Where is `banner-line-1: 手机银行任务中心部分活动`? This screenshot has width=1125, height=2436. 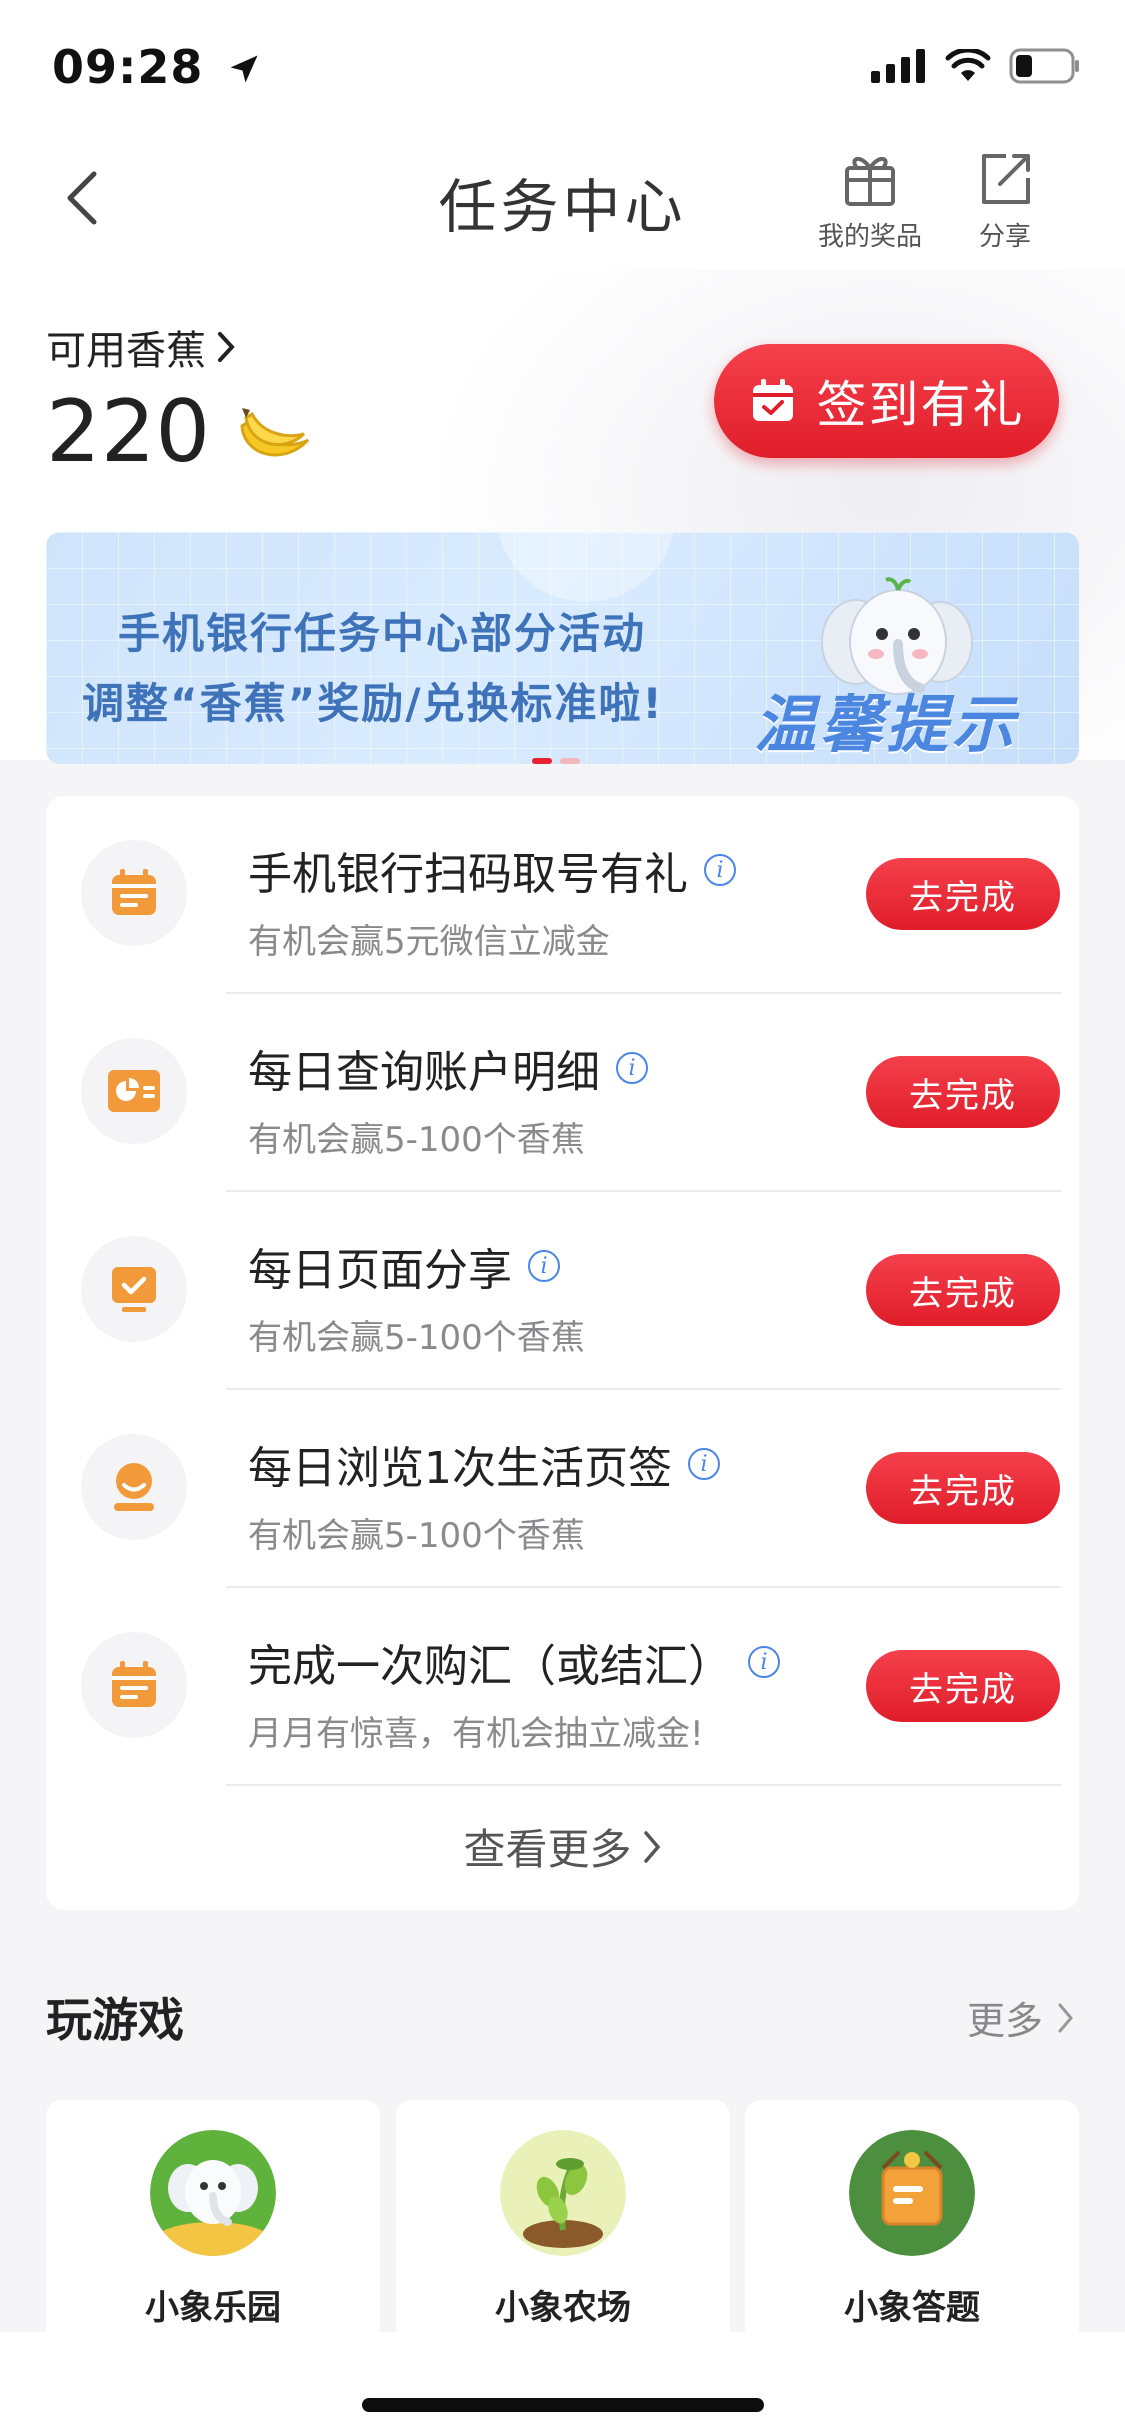
banner-line-1: 手机银行任务中心部分活动 is located at coordinates (382, 633).